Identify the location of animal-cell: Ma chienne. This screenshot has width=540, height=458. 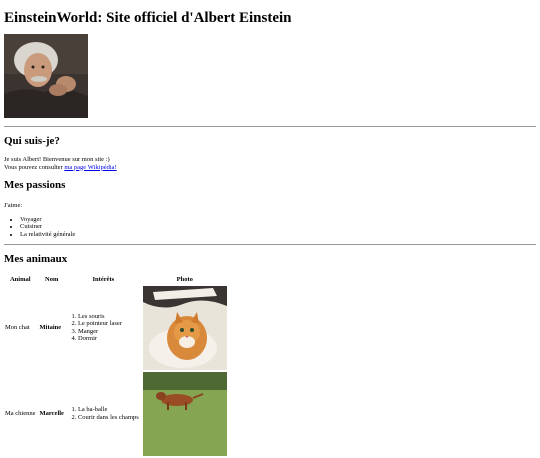
(20, 413).